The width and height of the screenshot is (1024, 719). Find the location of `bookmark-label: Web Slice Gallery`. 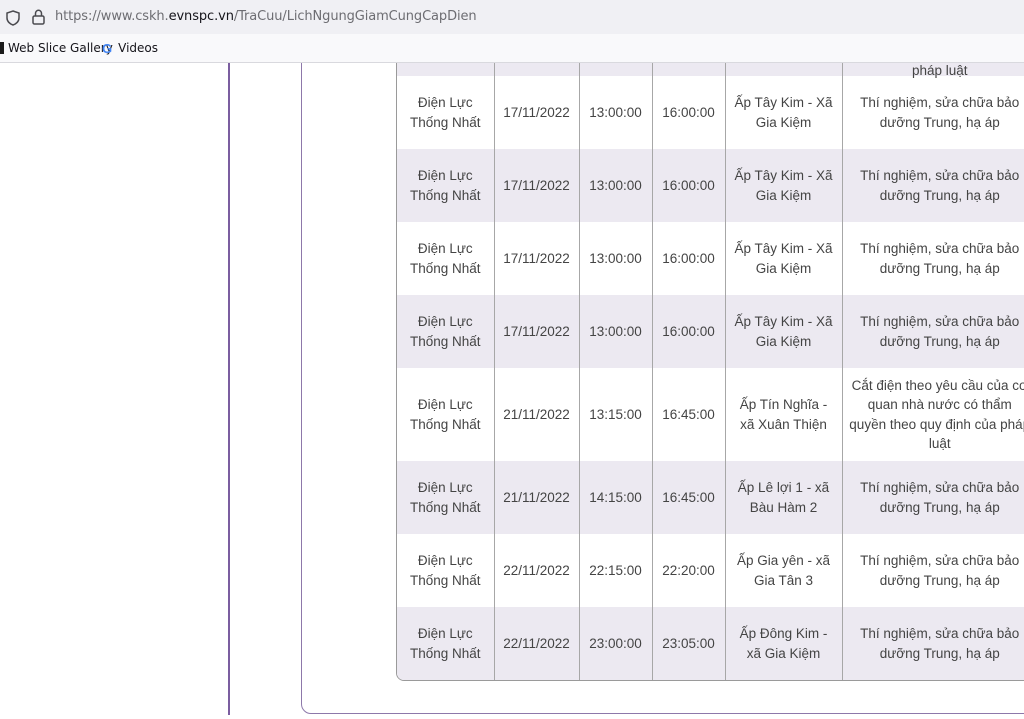

bookmark-label: Web Slice Gallery is located at coordinates (60, 48).